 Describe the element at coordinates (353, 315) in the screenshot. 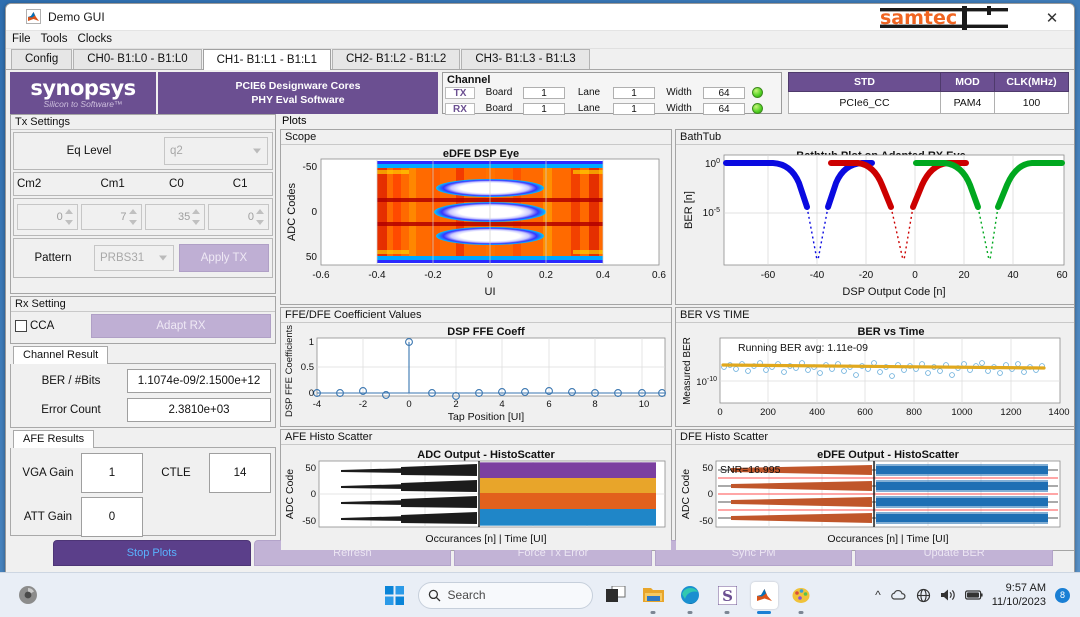

I see `ffe-dfe-panel-caption: FFE/DFE Coefficient Values` at that location.